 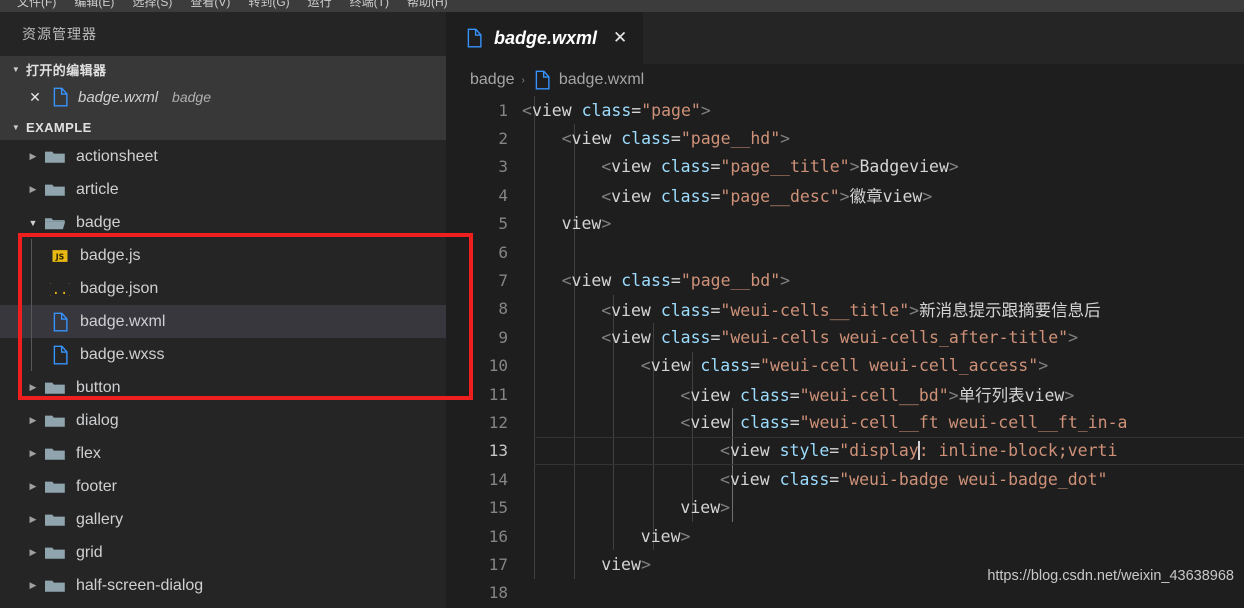 What do you see at coordinates (503, 337) in the screenshot?
I see `line-number: 9` at bounding box center [503, 337].